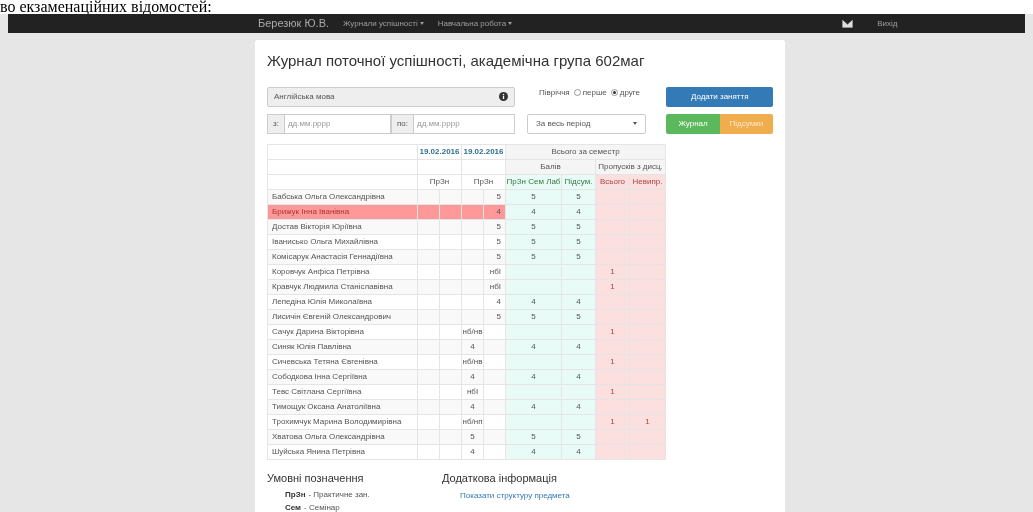 The width and height of the screenshot is (1033, 512). I want to click on extra-info-title: Додаткова інформація, so click(500, 478).